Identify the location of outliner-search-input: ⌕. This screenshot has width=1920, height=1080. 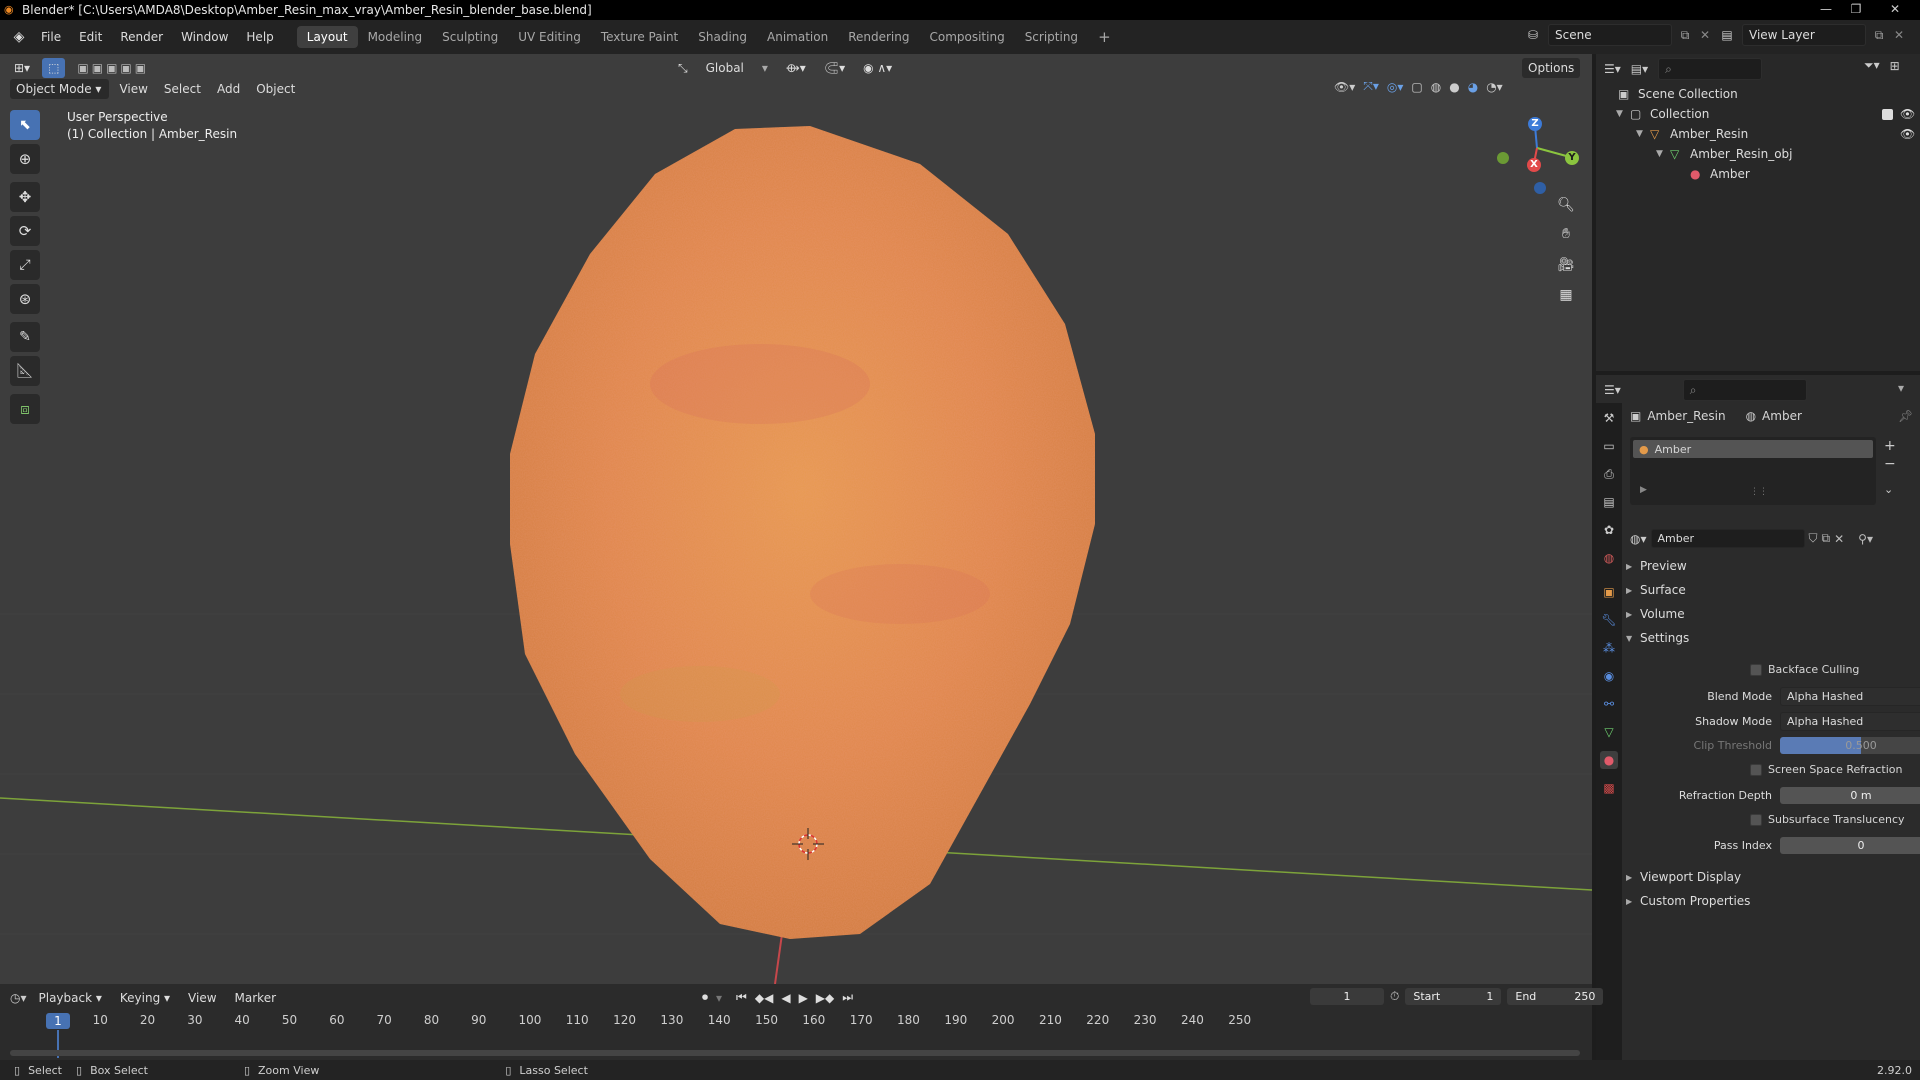
(1710, 69).